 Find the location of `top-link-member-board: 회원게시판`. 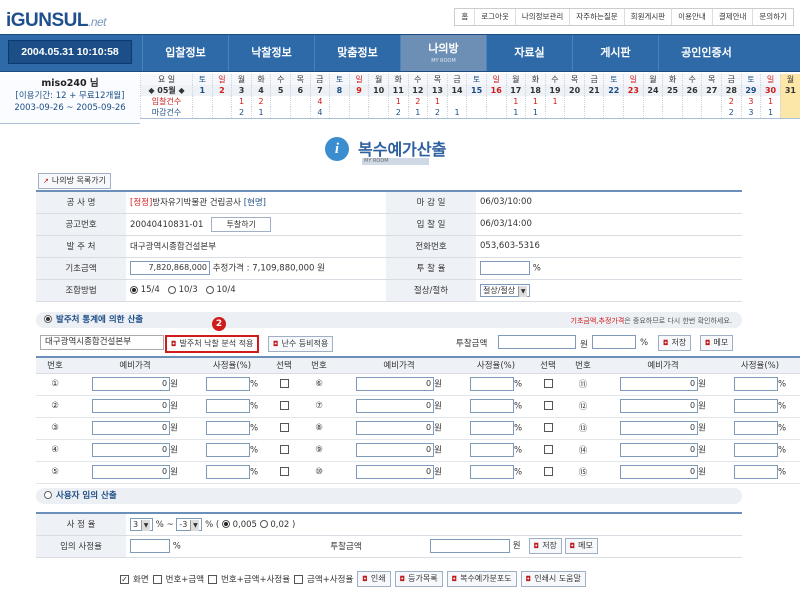

top-link-member-board: 회원게시판 is located at coordinates (649, 17).